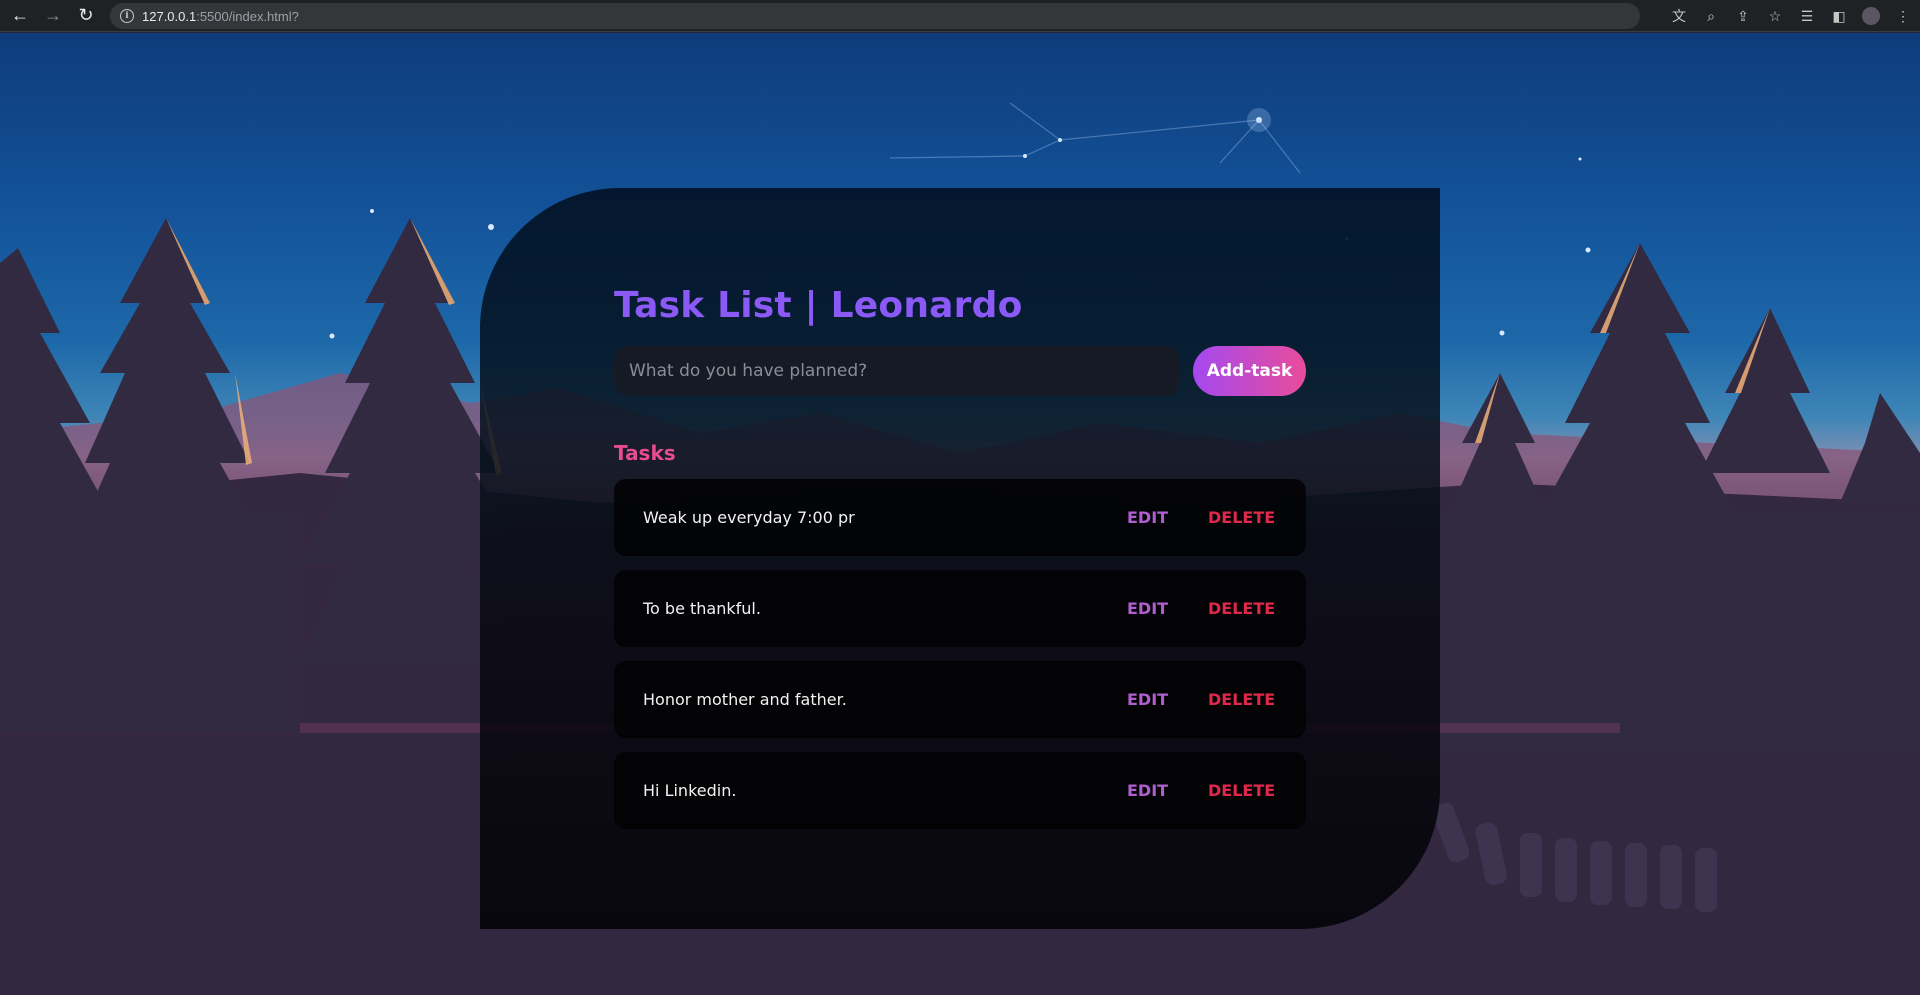  I want to click on translate-icon: 文, so click(1679, 16).